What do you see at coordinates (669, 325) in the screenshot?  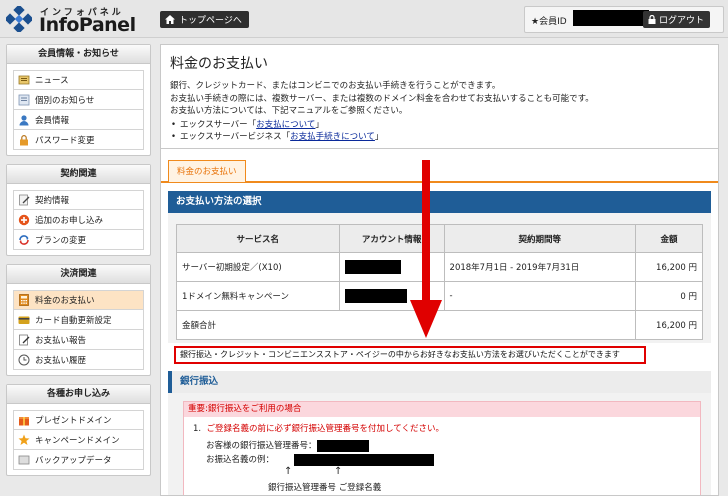 I see `total-amount: 16,200 円` at bounding box center [669, 325].